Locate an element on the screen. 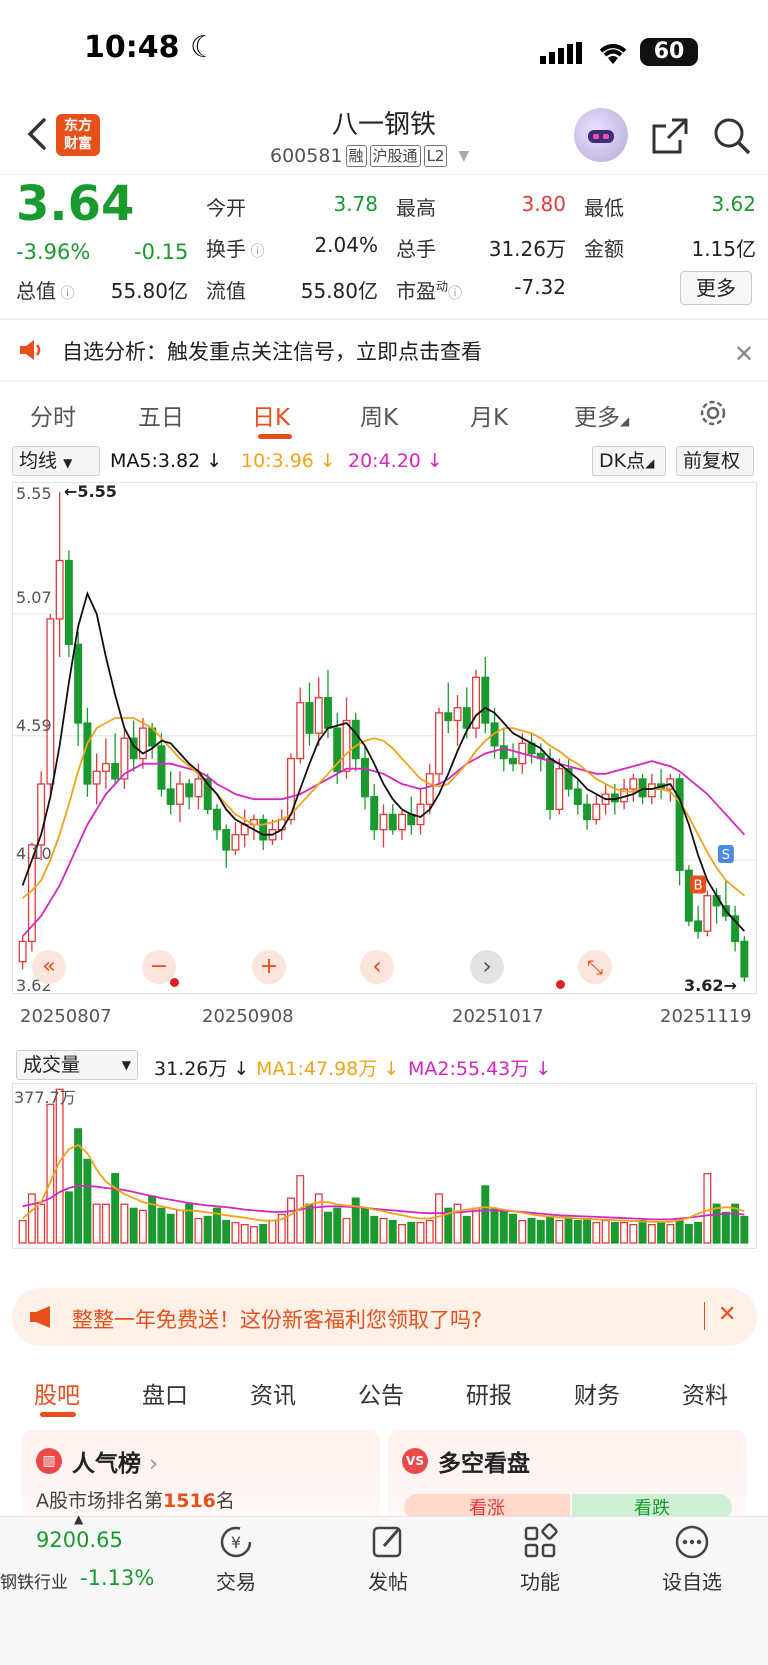  tab-more: 更多◢ is located at coordinates (601, 415).